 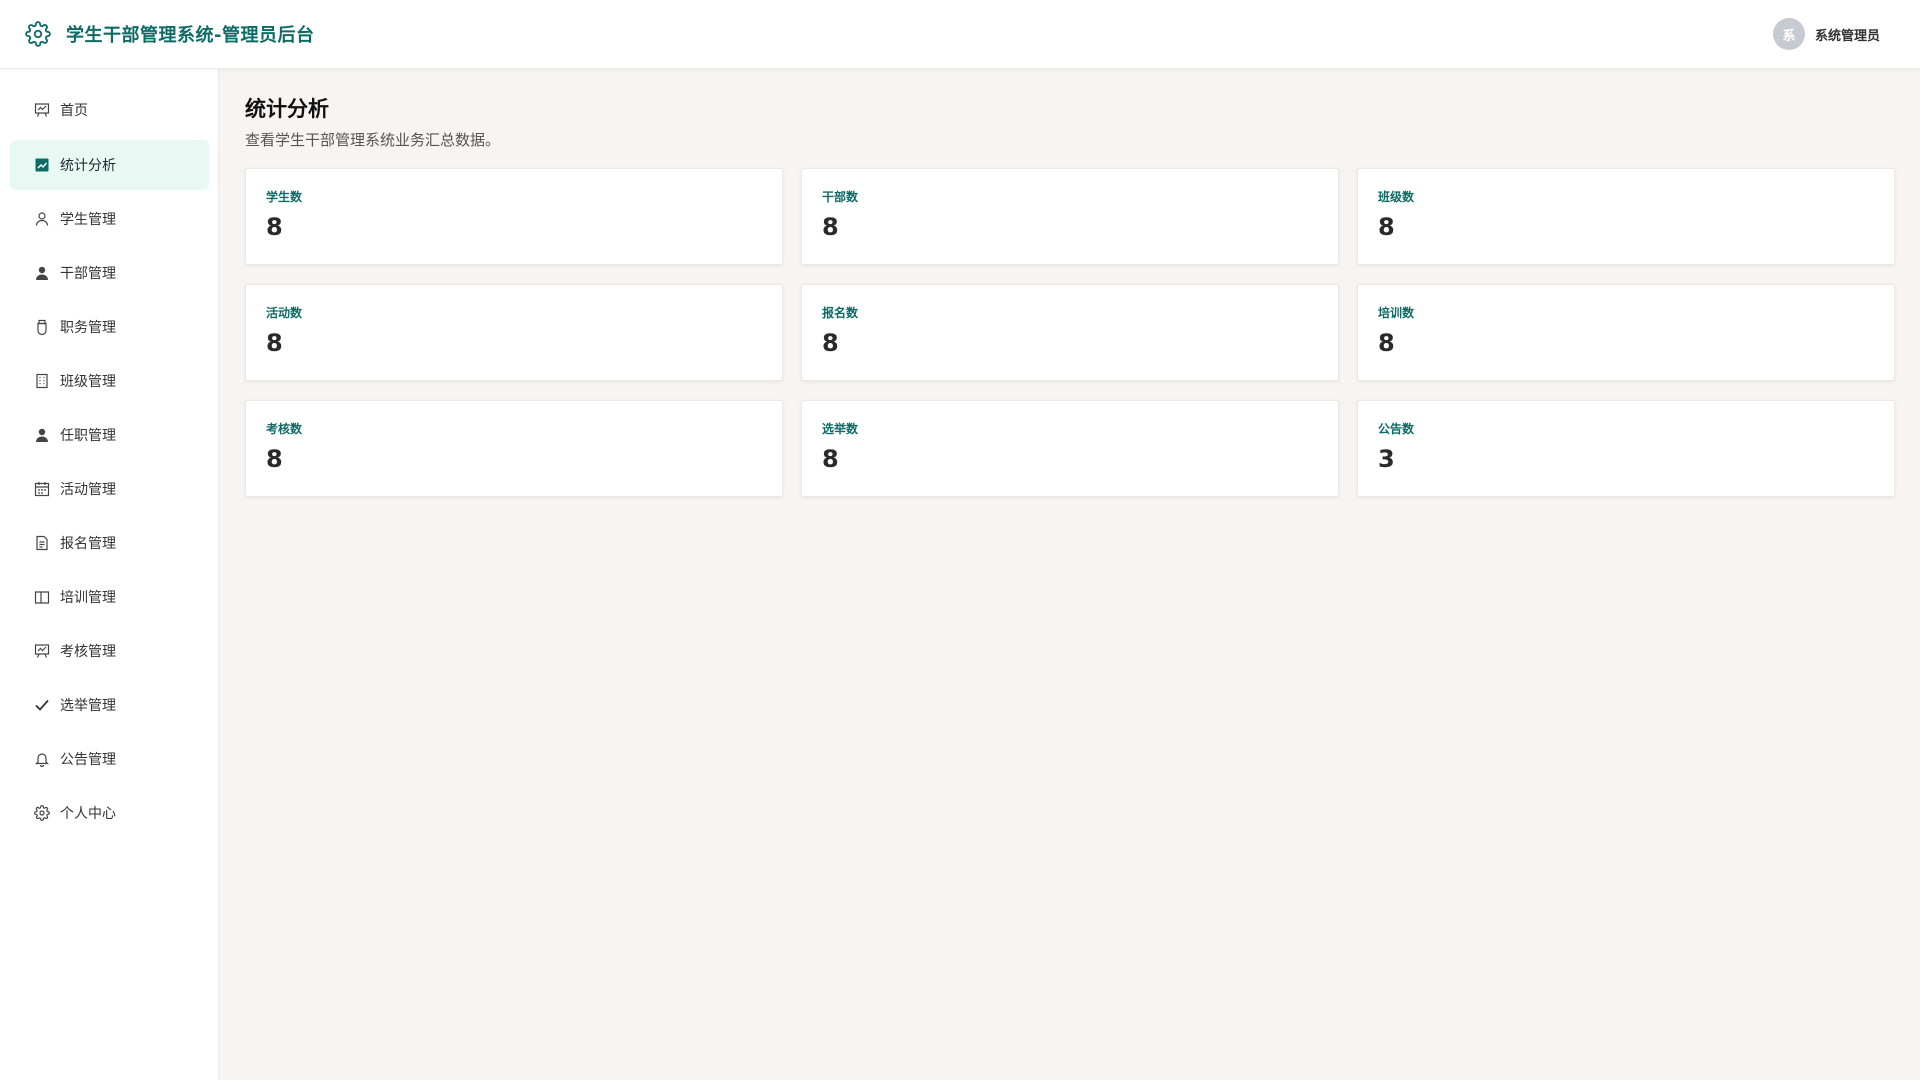 I want to click on stat-card-elections: 选举数 8, so click(x=1070, y=448).